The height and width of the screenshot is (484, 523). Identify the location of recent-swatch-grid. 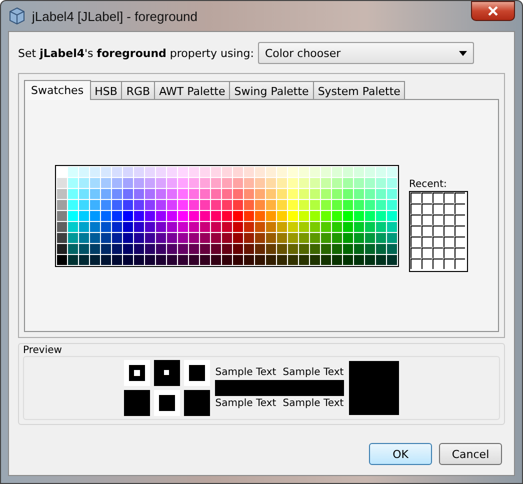
(438, 231).